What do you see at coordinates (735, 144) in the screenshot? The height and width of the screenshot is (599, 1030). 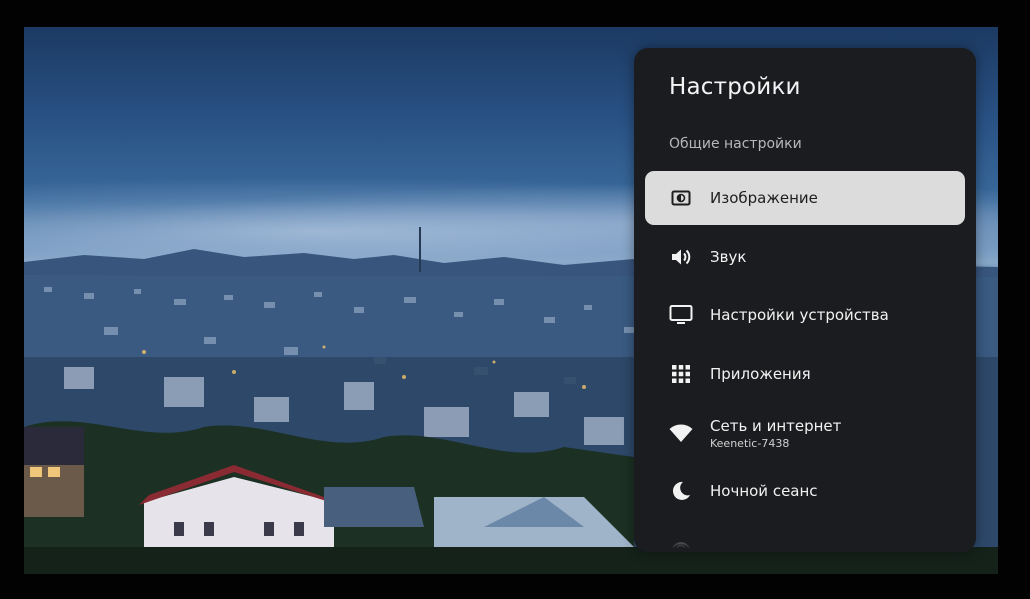 I see `general-settings-header: Общие настройки` at bounding box center [735, 144].